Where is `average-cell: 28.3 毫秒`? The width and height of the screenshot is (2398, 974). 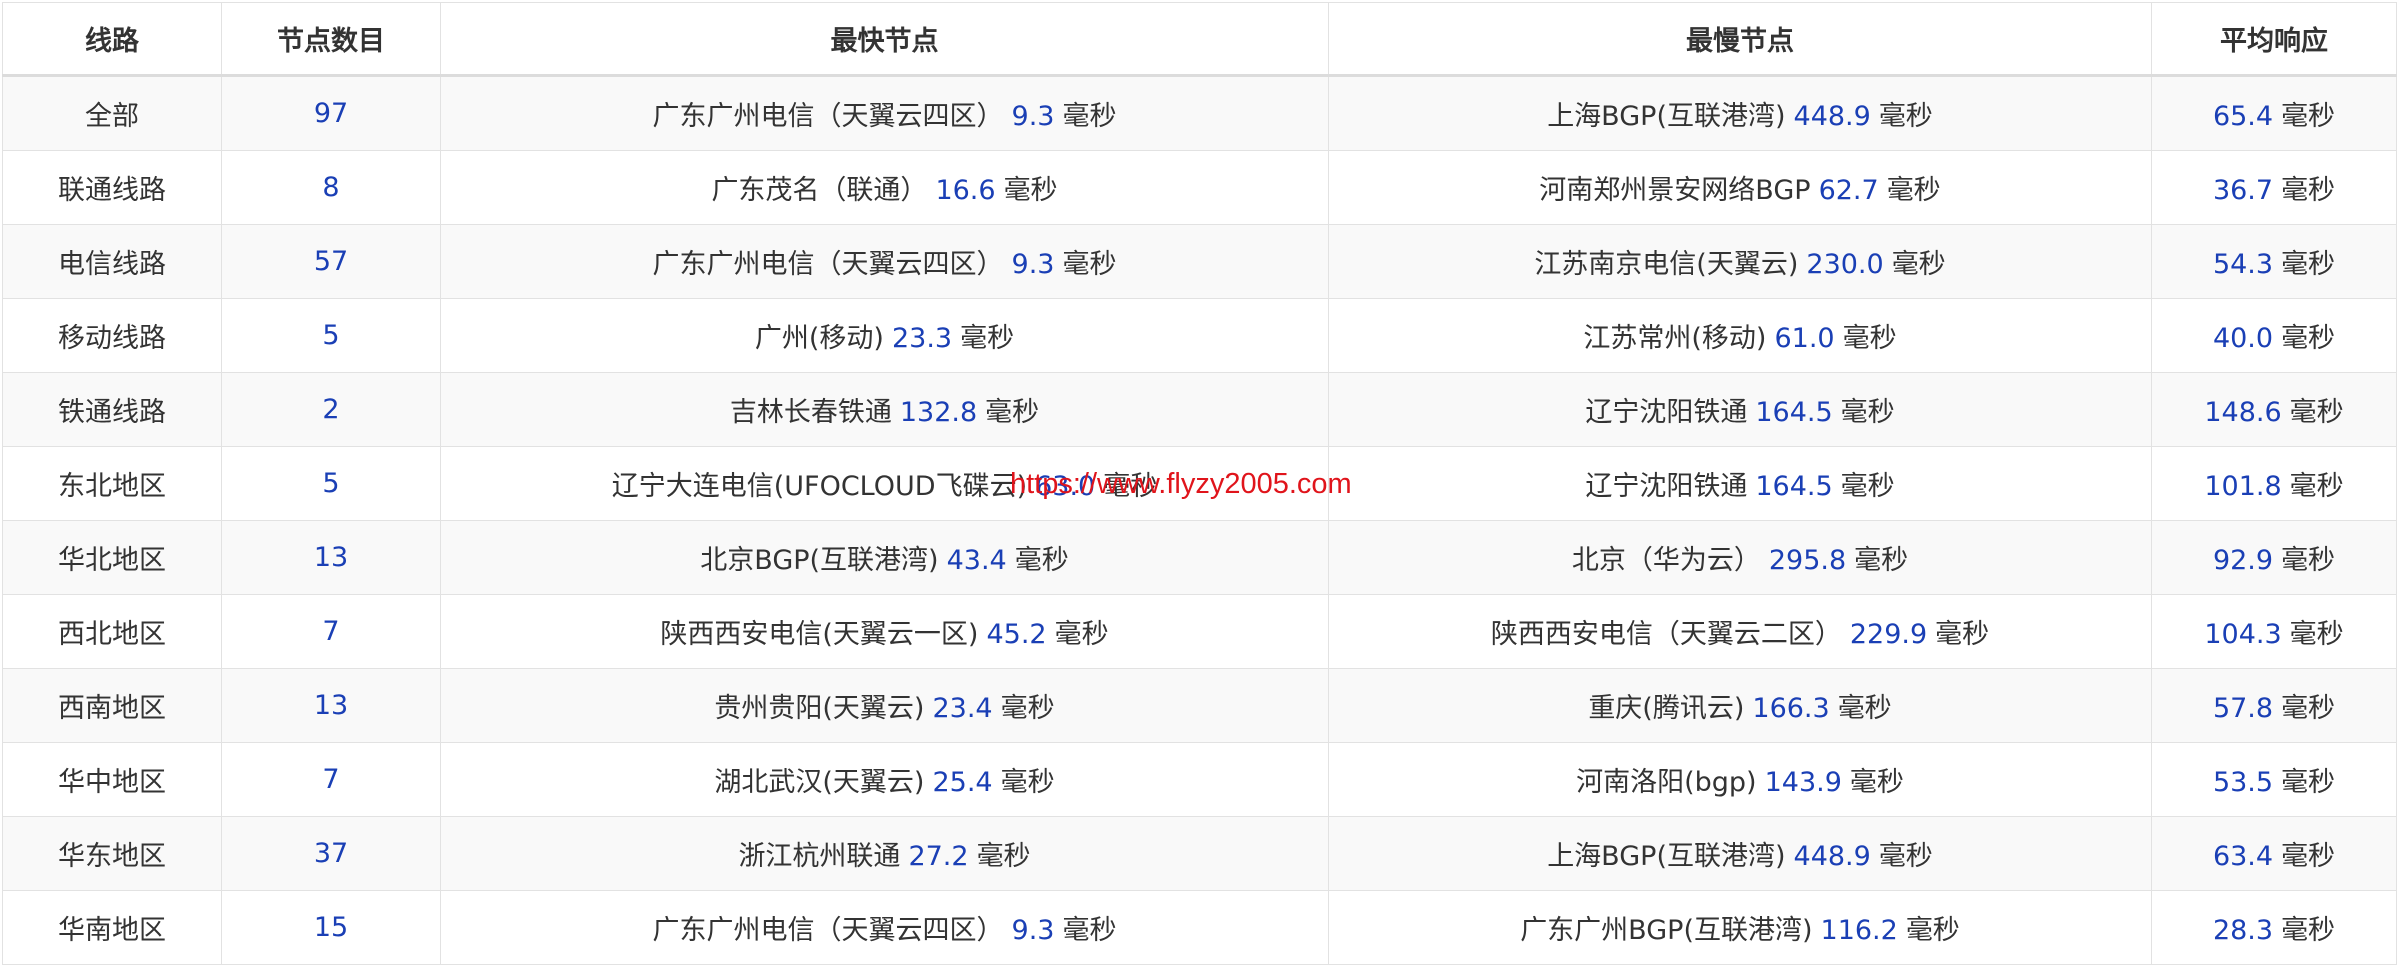 average-cell: 28.3 毫秒 is located at coordinates (2274, 927).